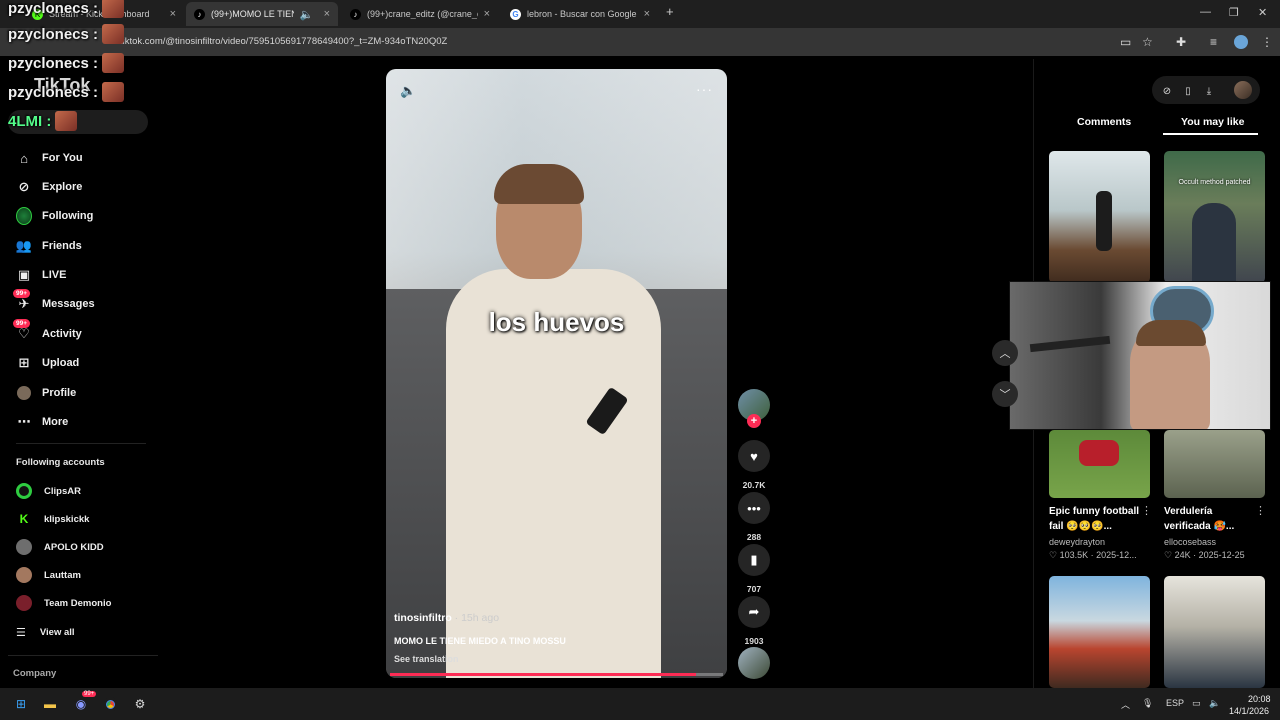  Describe the element at coordinates (50, 704) in the screenshot. I see `file-explorer-icon: ▬` at that location.